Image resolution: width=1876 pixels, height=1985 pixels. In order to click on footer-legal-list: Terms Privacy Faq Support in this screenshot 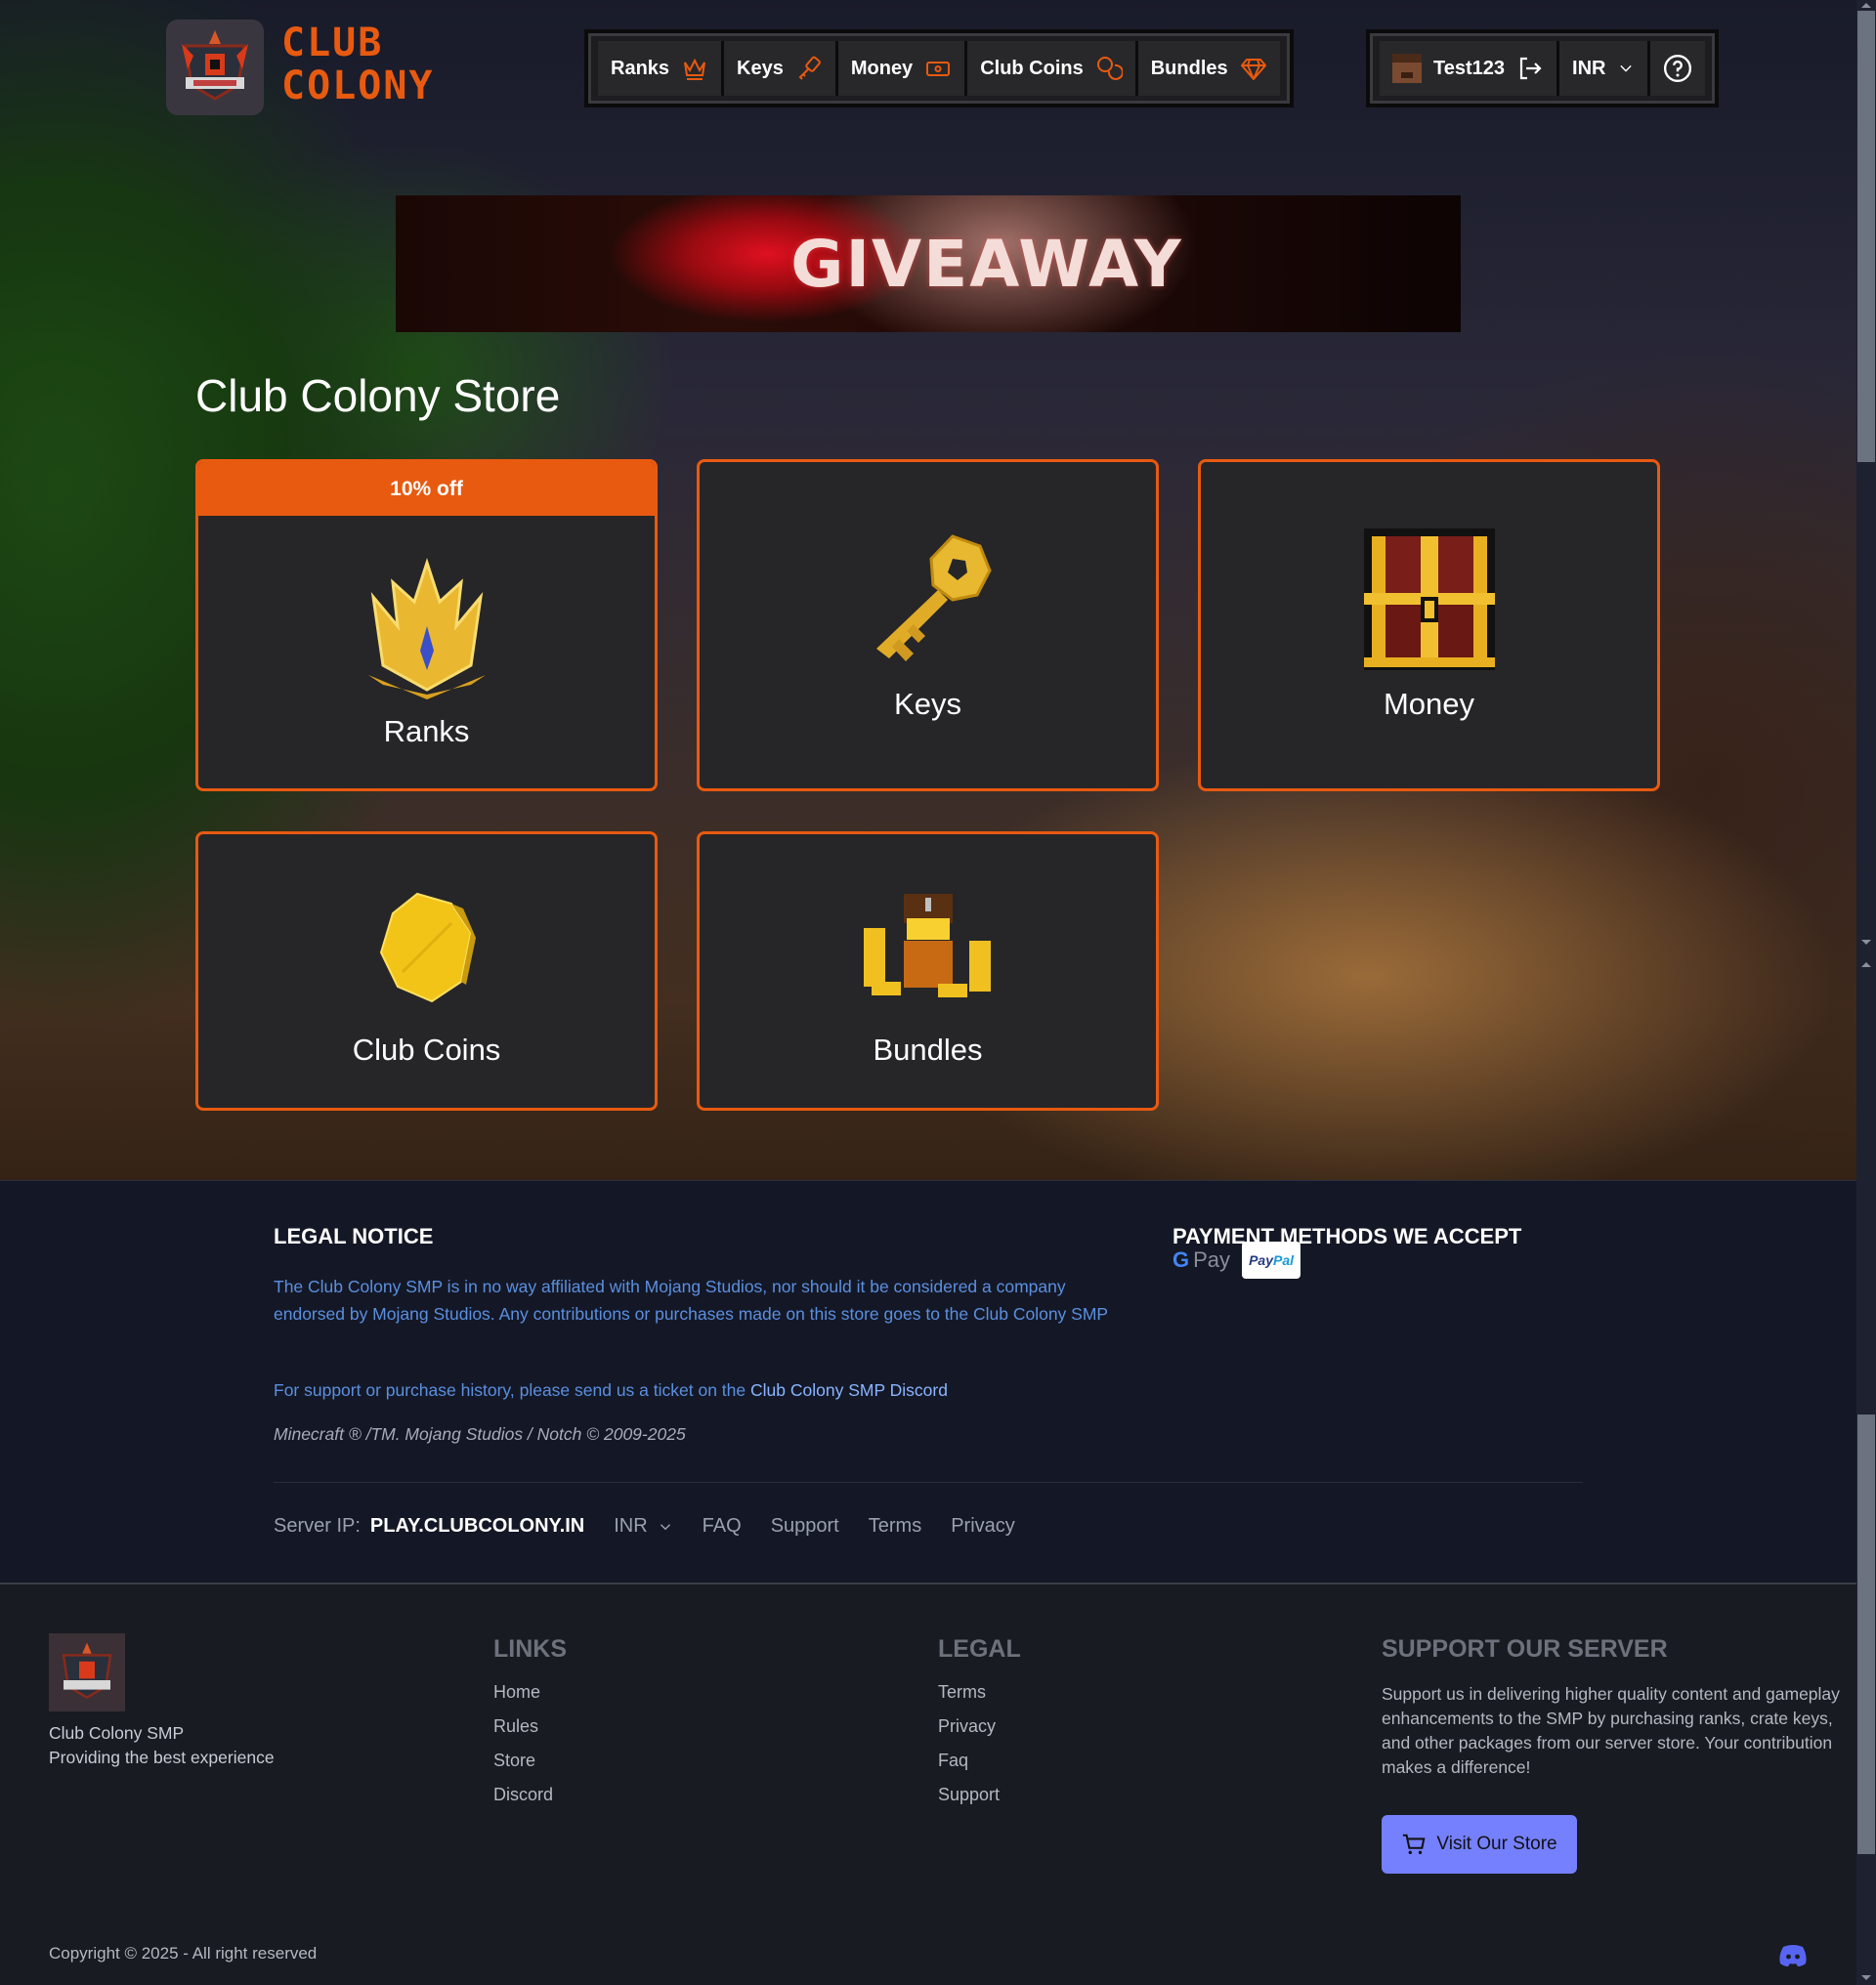, I will do `click(969, 1750)`.